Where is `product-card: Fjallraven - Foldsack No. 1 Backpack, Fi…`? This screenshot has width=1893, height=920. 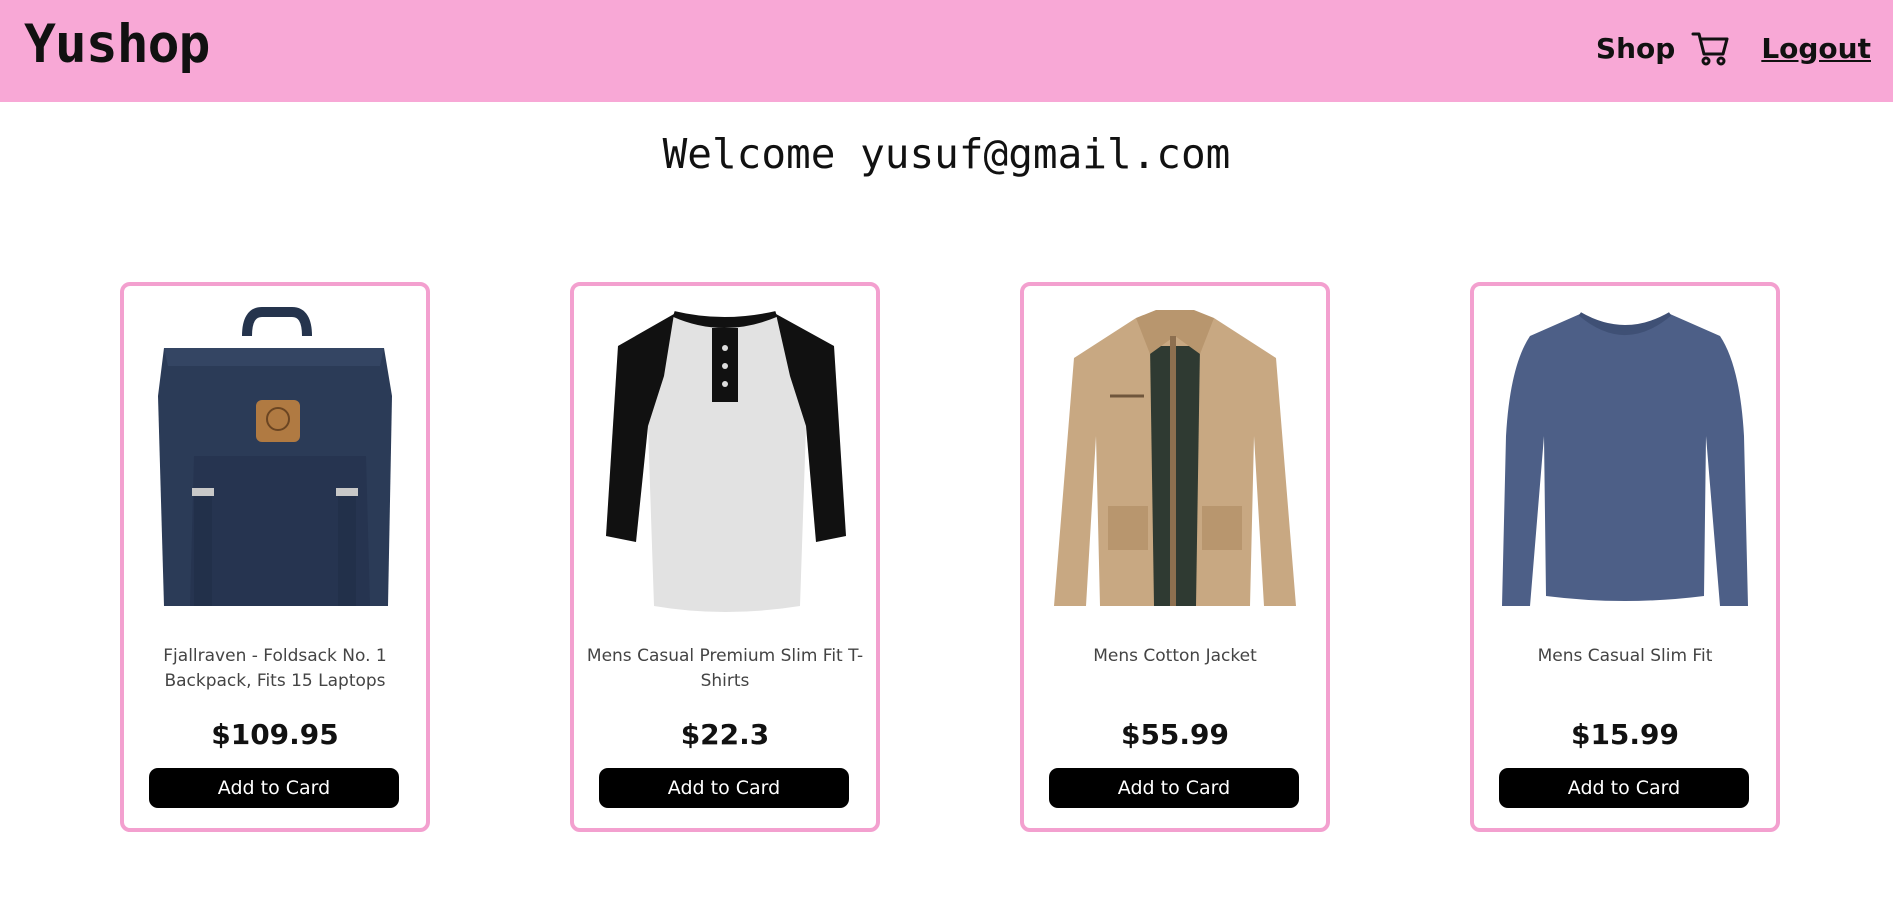 product-card: Fjallraven - Foldsack No. 1 Backpack, Fi… is located at coordinates (275, 557).